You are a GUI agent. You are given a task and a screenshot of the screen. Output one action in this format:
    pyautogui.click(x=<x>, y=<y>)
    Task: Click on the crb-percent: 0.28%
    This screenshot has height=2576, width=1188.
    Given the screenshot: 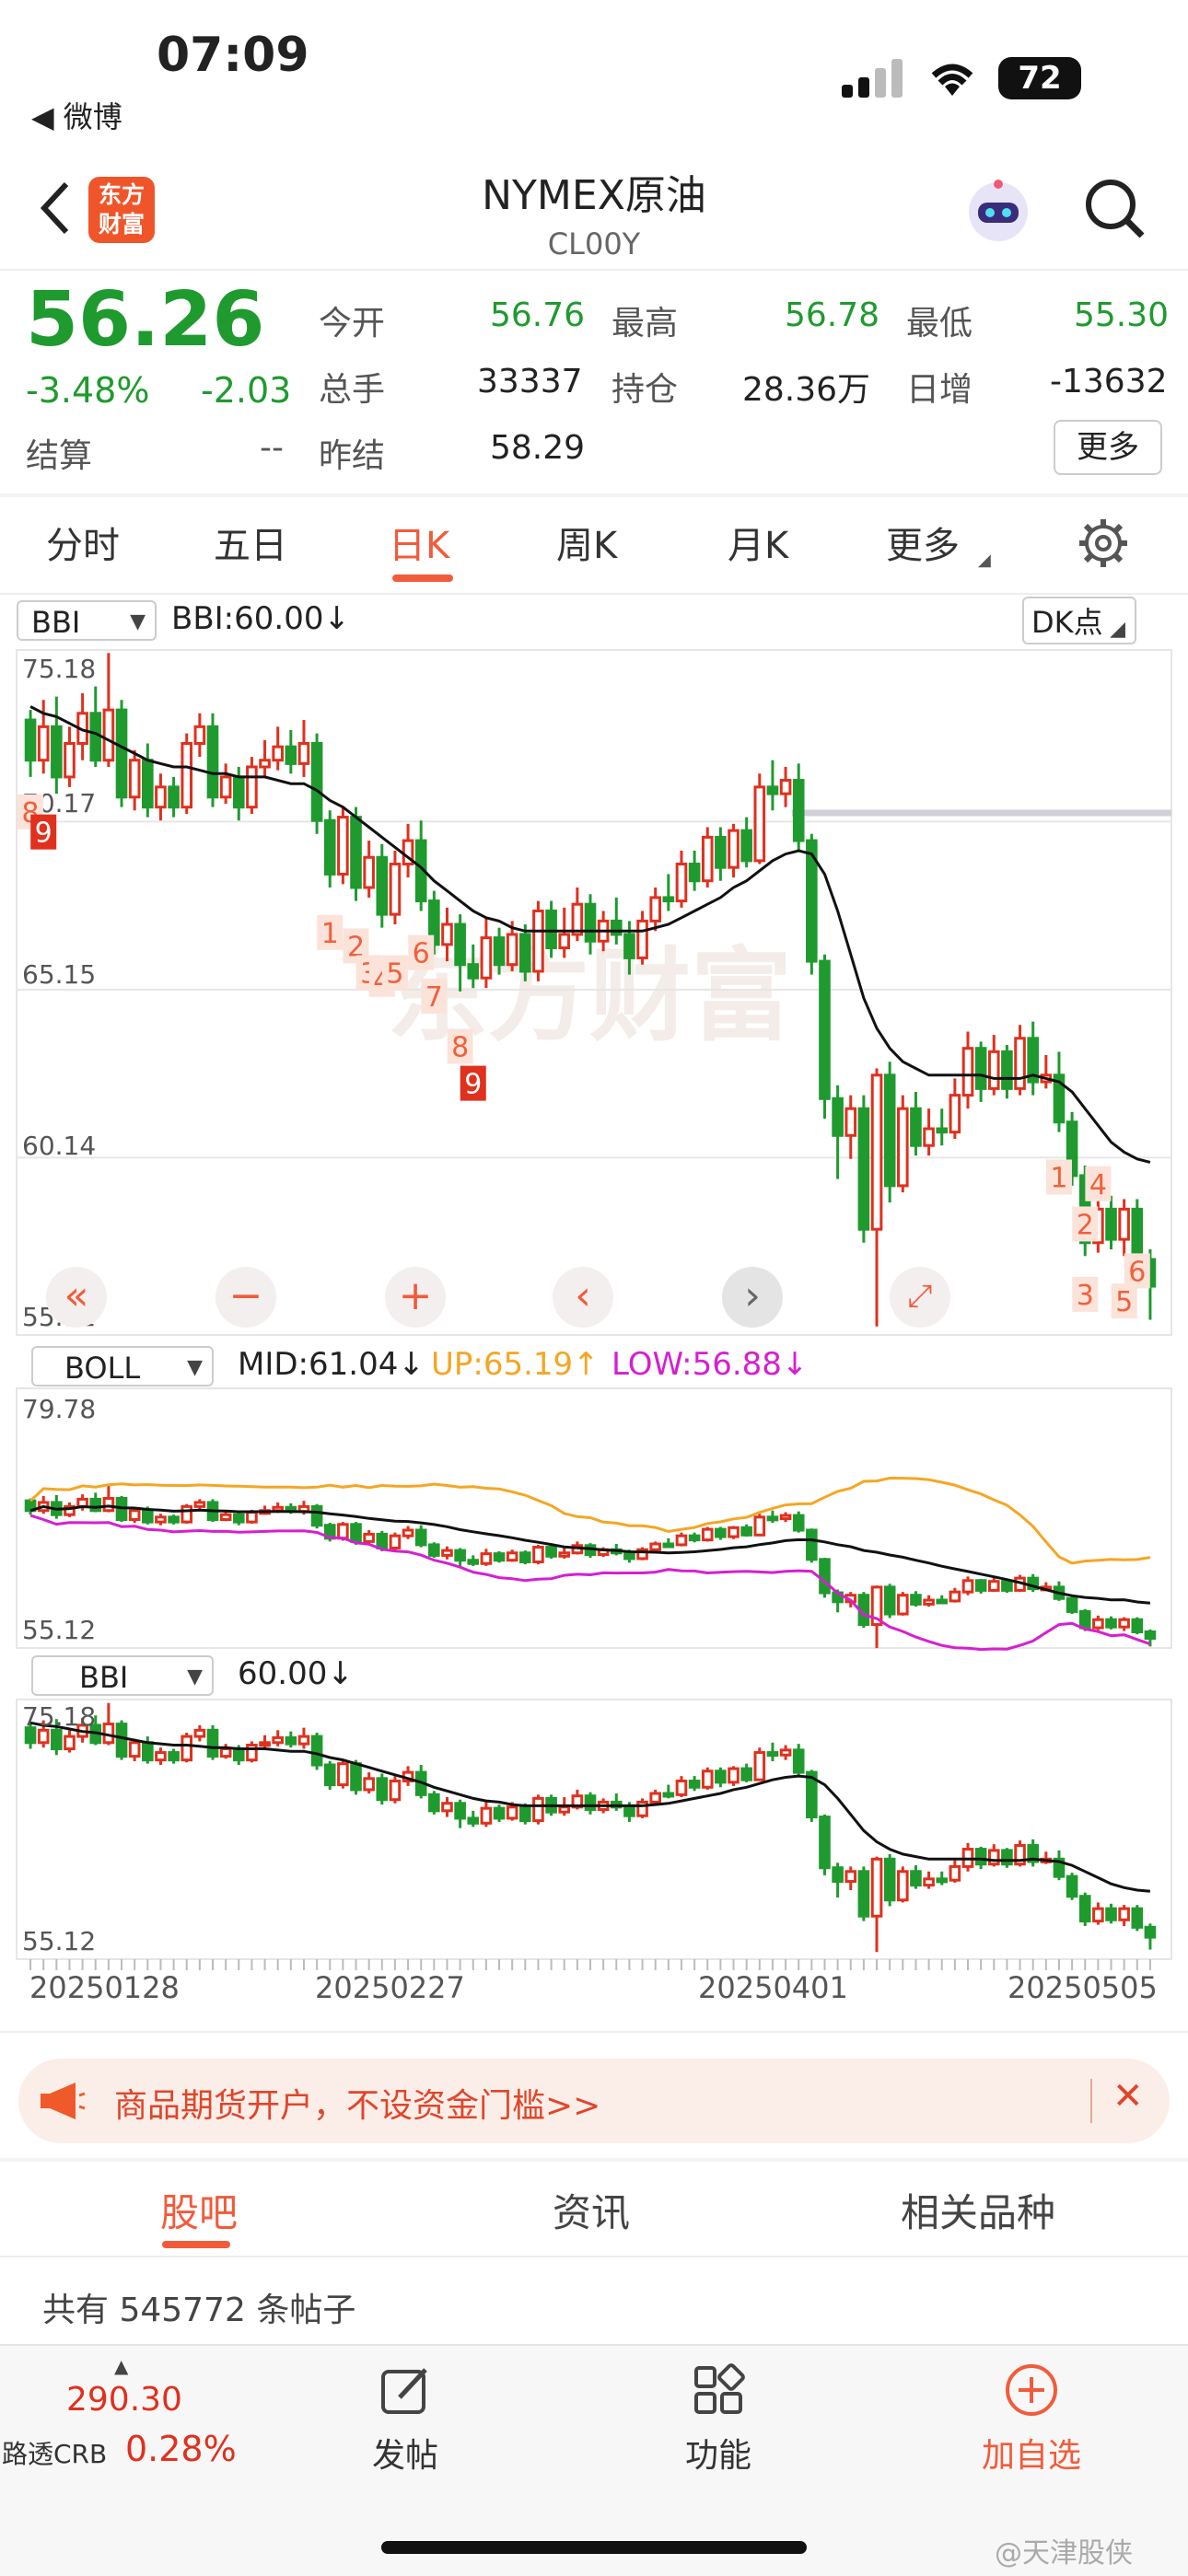 What is the action you would take?
    pyautogui.click(x=181, y=2449)
    